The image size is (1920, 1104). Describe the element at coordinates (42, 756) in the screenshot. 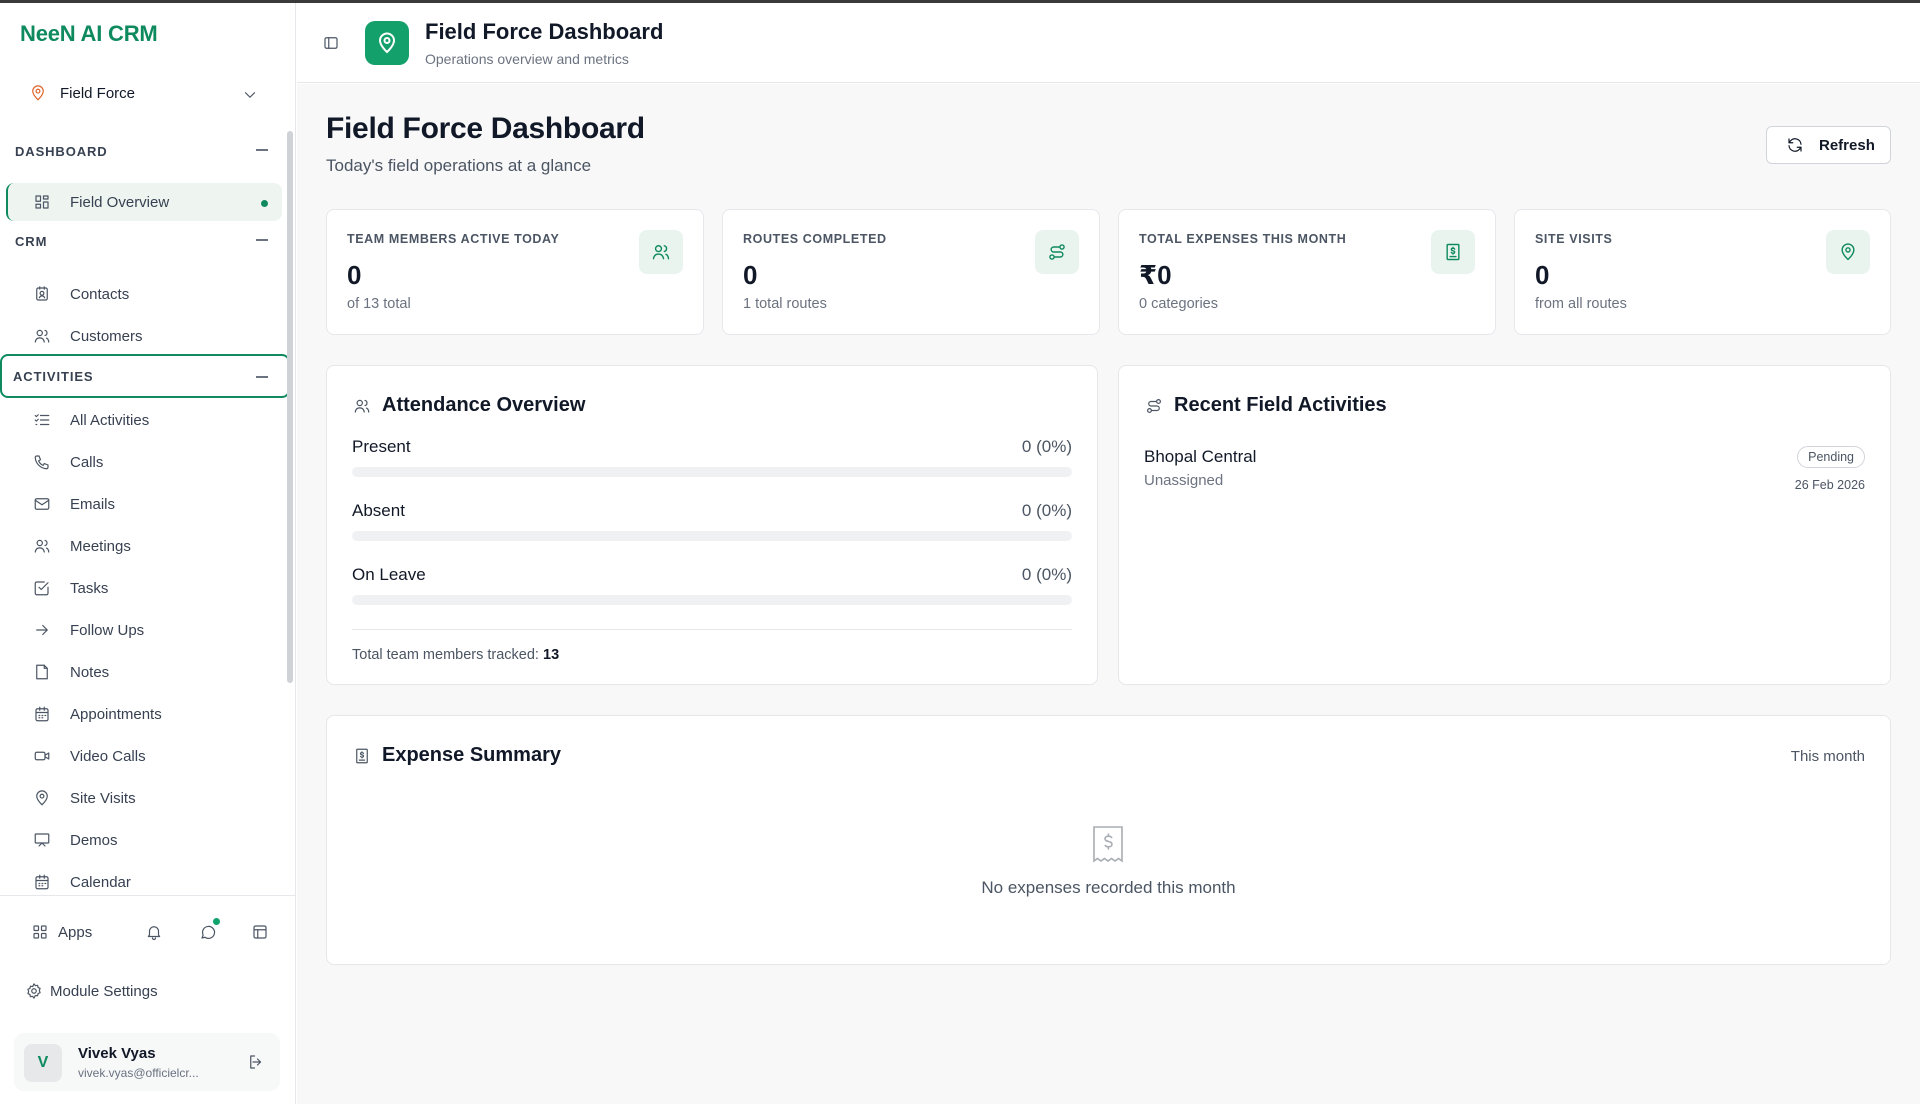

I see `video-icon` at that location.